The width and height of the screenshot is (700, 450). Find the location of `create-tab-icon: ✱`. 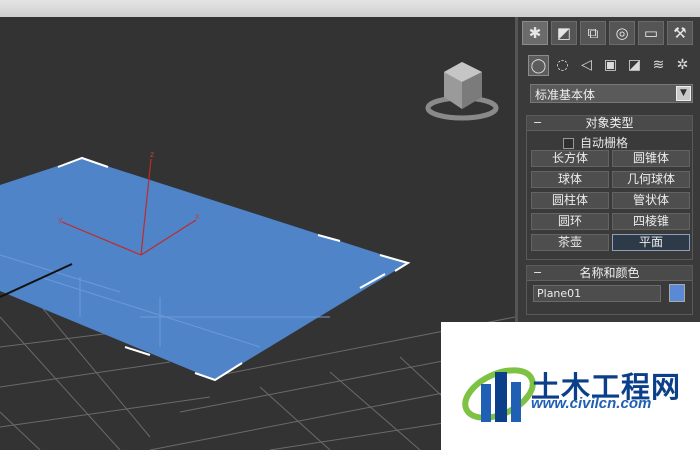

create-tab-icon: ✱ is located at coordinates (535, 33).